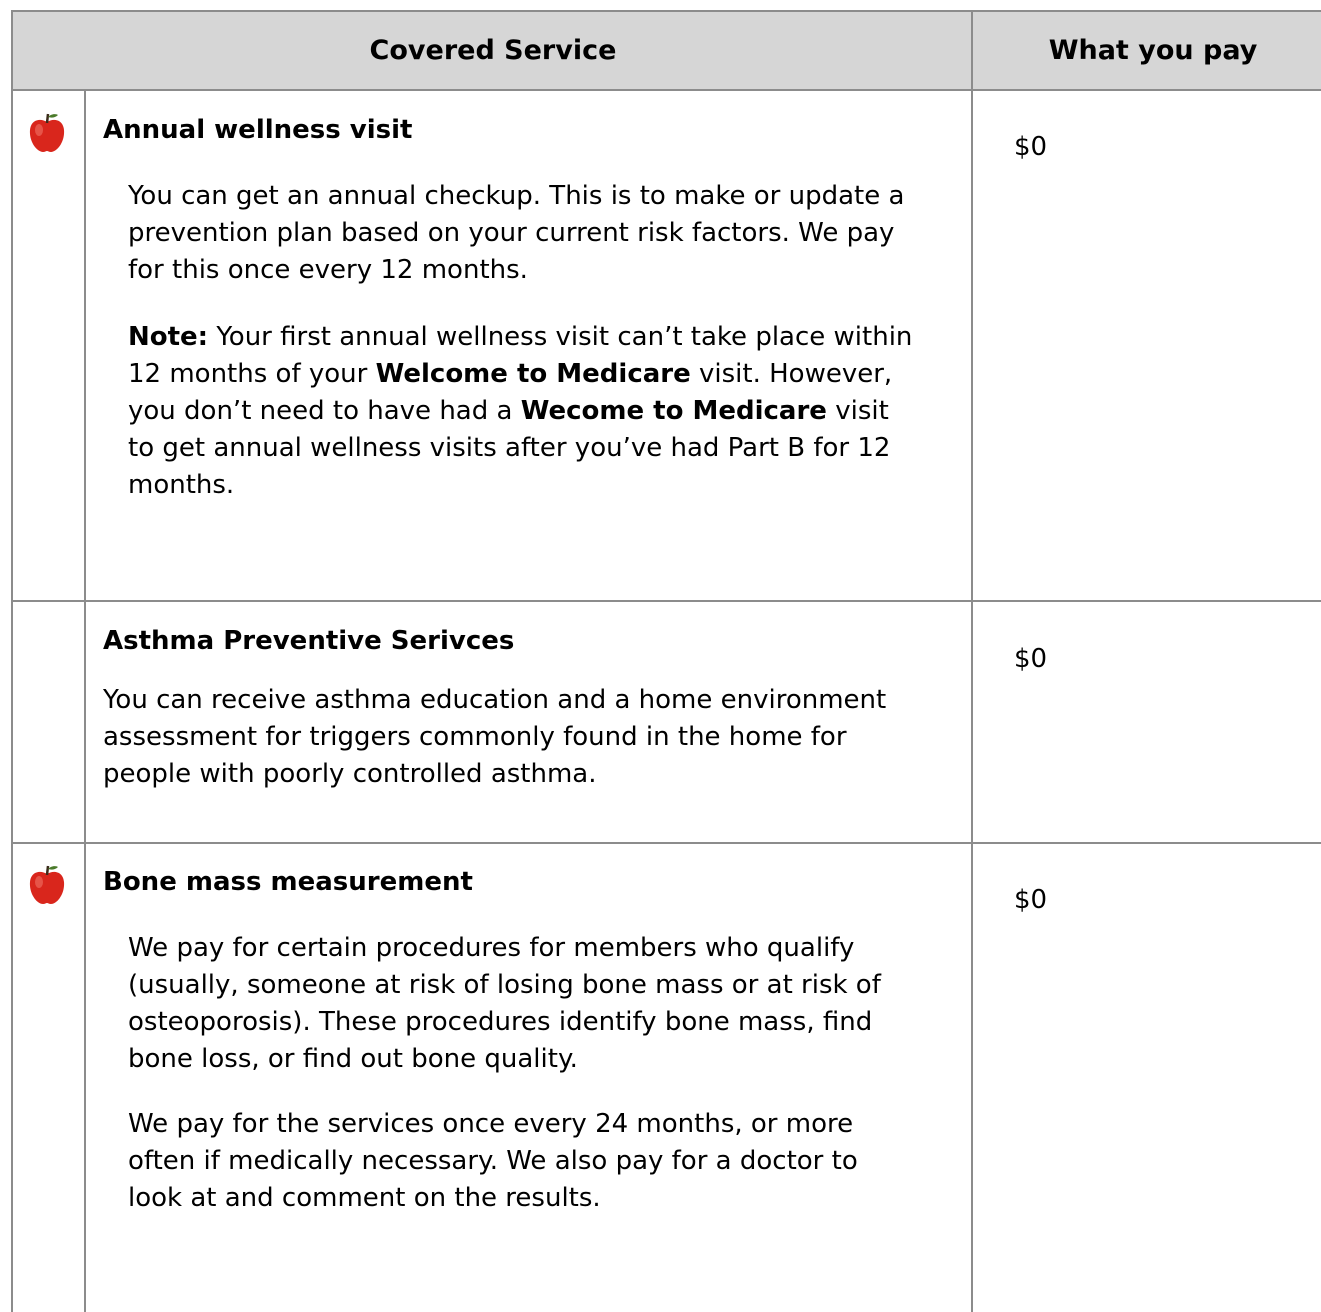 The width and height of the screenshot is (1321, 1312). Describe the element at coordinates (493, 50) in the screenshot. I see `header-covered-service: Covered Service` at that location.